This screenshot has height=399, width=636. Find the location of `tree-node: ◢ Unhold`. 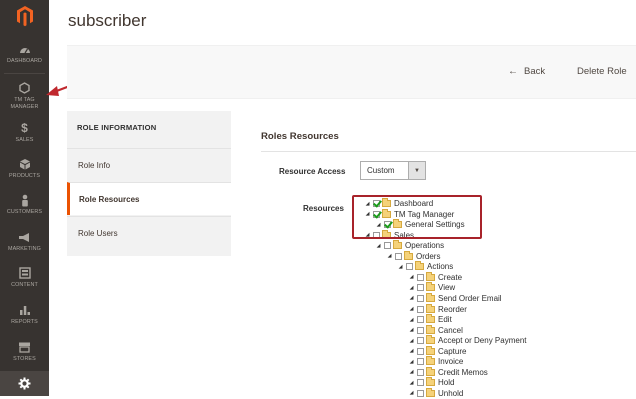

tree-node: ◢ Unhold is located at coordinates (435, 393).